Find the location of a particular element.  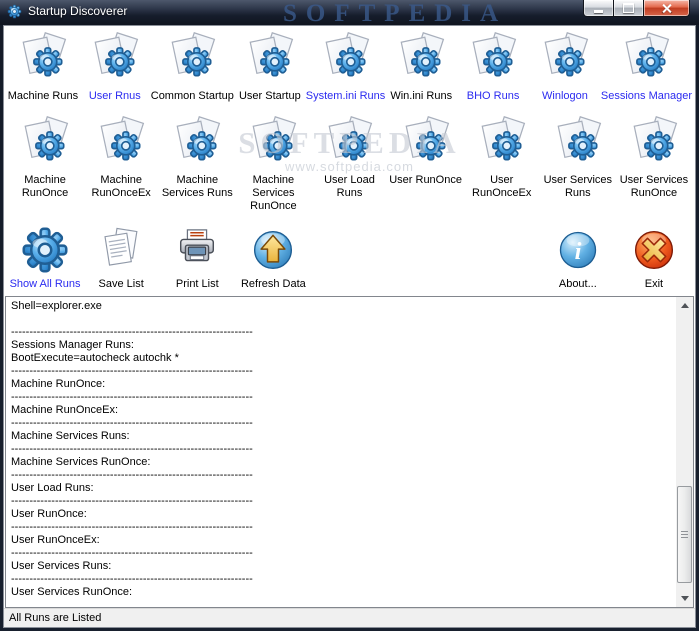

save-icon is located at coordinates (121, 250).